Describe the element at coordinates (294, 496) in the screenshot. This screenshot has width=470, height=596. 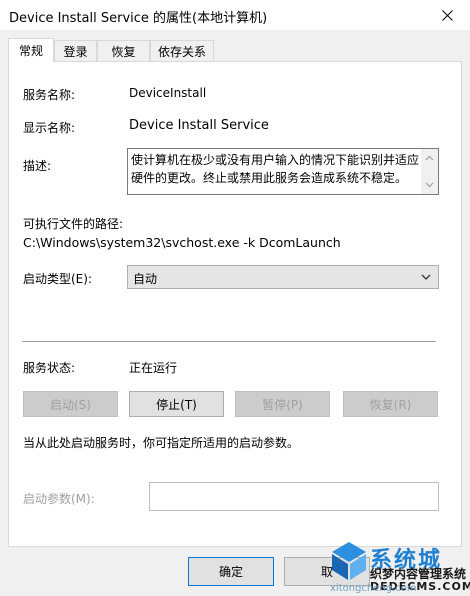
I see `start-params-input` at that location.